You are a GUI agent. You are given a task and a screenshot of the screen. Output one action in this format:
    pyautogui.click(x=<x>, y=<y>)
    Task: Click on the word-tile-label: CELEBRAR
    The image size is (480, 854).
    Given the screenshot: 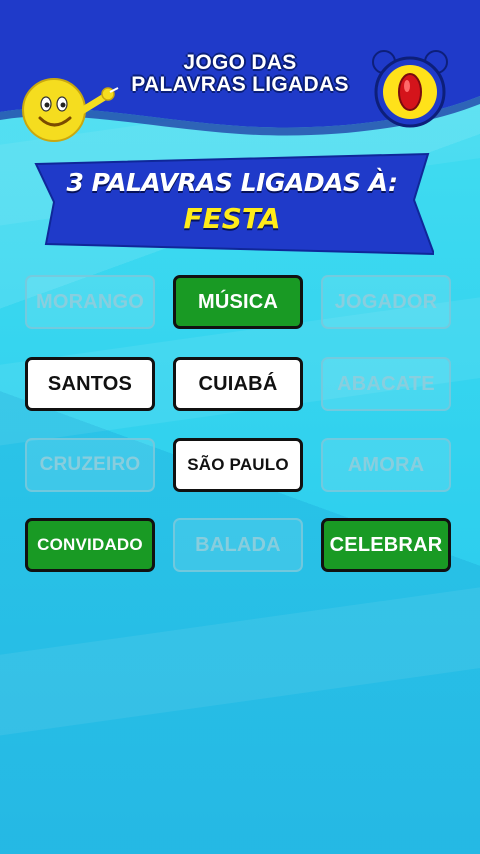 What is the action you would take?
    pyautogui.click(x=386, y=544)
    